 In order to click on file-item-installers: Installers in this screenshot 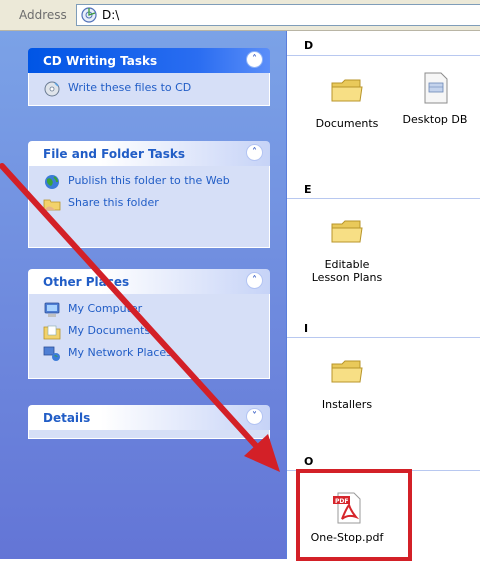, I will do `click(347, 384)`.